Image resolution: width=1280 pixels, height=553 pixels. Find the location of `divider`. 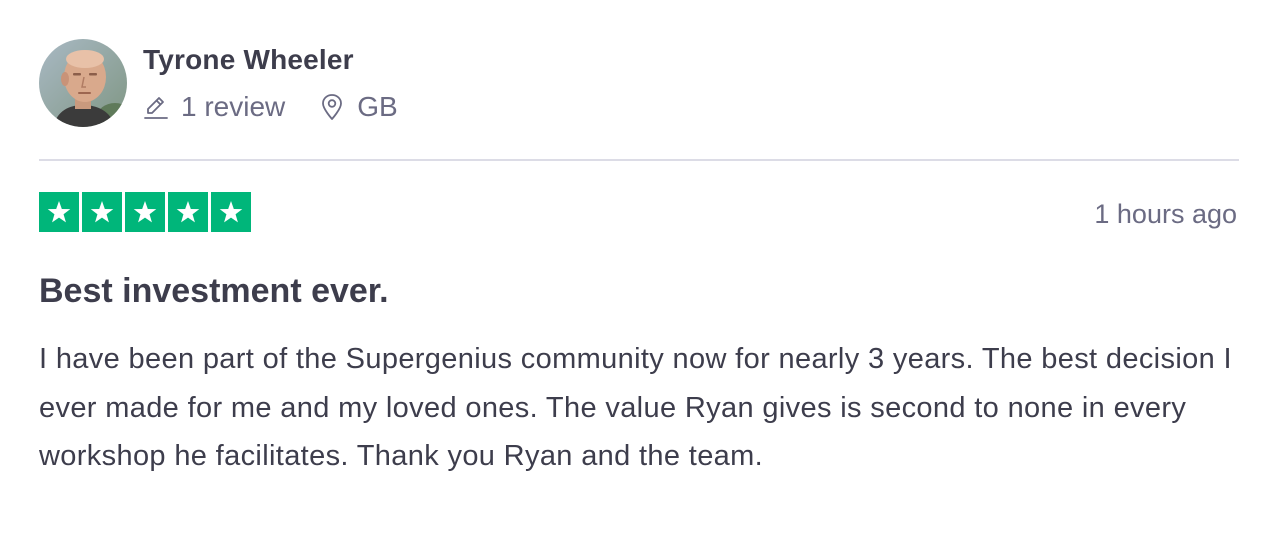

divider is located at coordinates (639, 160).